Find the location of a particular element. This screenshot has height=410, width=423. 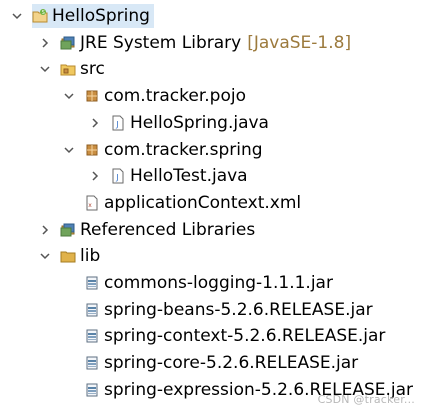

tree-row: J HelloTest.java is located at coordinates (126, 176).